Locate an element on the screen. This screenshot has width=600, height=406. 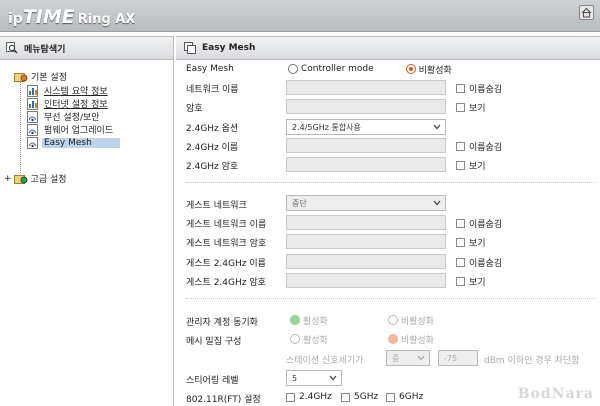
guest-hide-name-checkbox: 이름숨김 is located at coordinates (479, 223).